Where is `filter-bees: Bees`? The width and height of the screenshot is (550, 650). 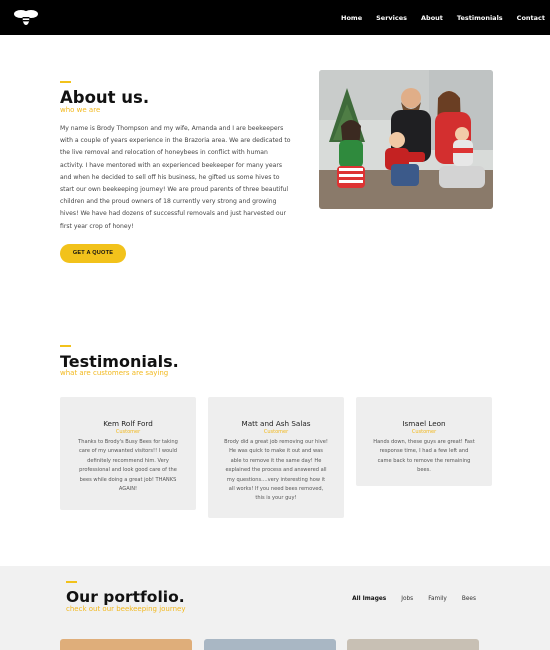
filter-bees: Bees is located at coordinates (469, 599).